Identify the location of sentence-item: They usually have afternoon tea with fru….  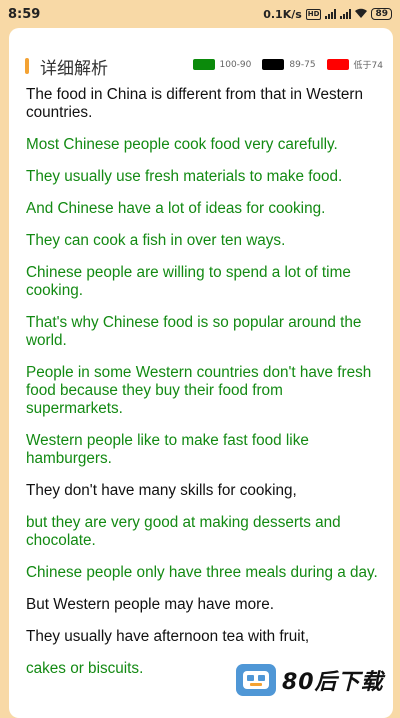
(202, 637).